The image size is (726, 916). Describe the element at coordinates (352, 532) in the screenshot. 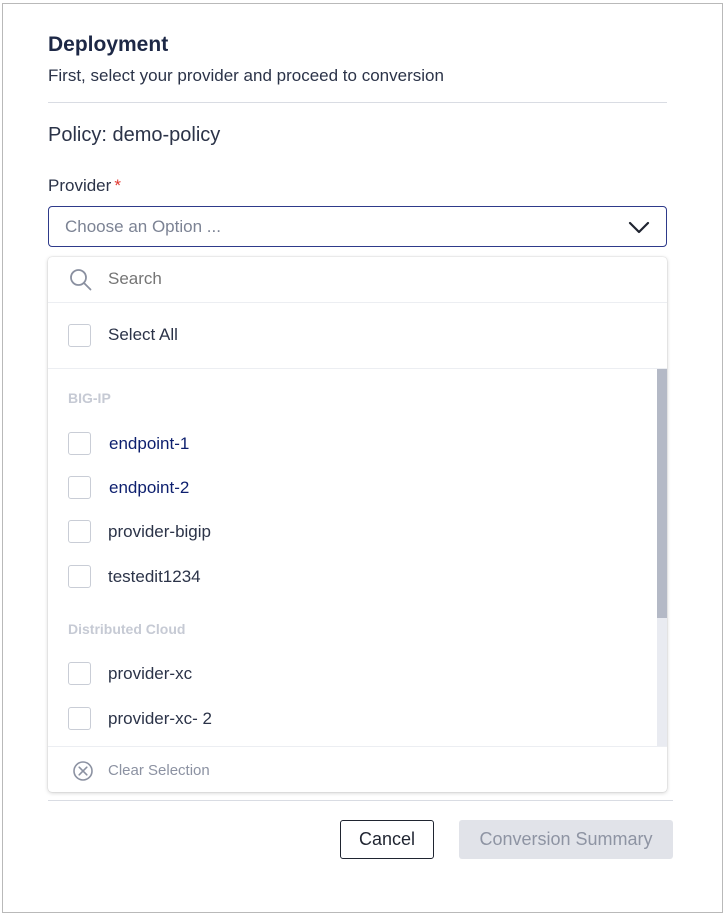

I see `option-provider-bigip: provider-bigip` at that location.